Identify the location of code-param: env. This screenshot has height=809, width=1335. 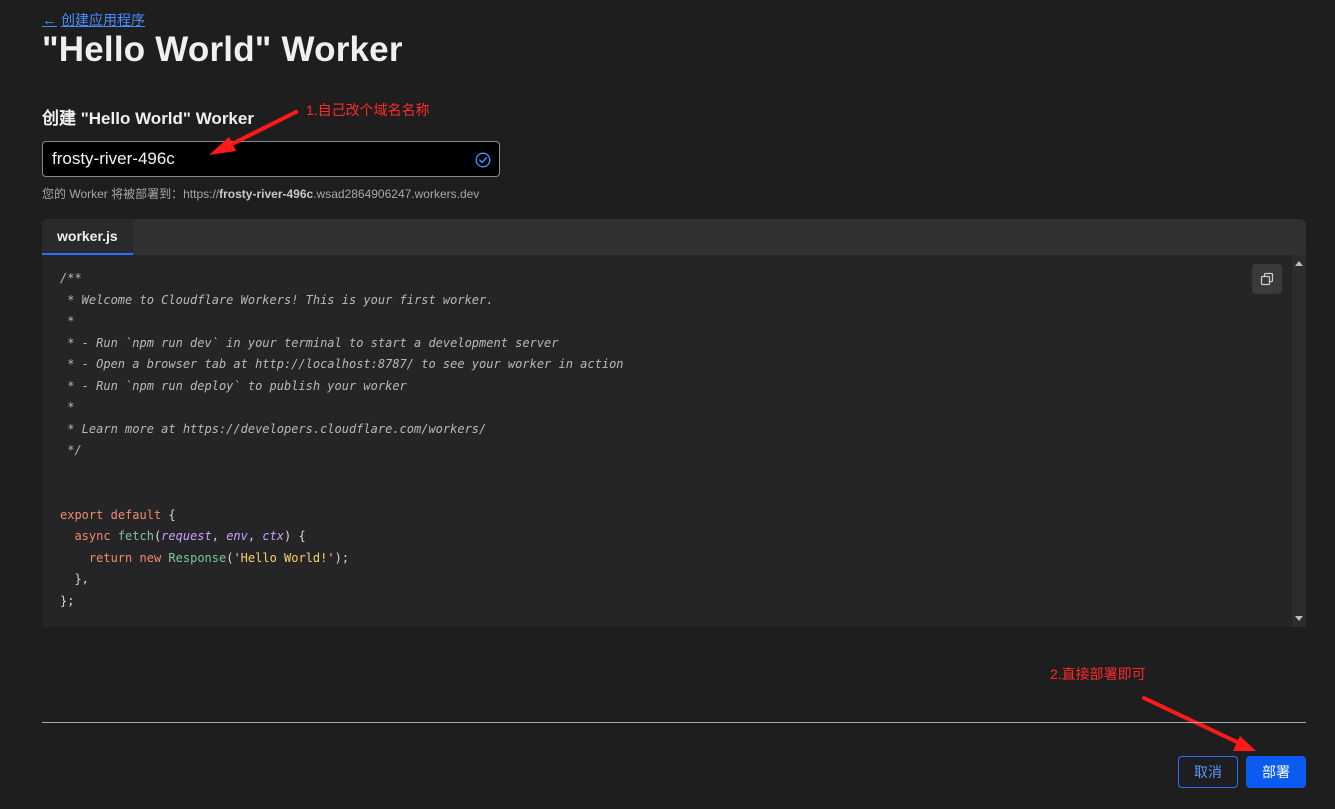
(237, 536).